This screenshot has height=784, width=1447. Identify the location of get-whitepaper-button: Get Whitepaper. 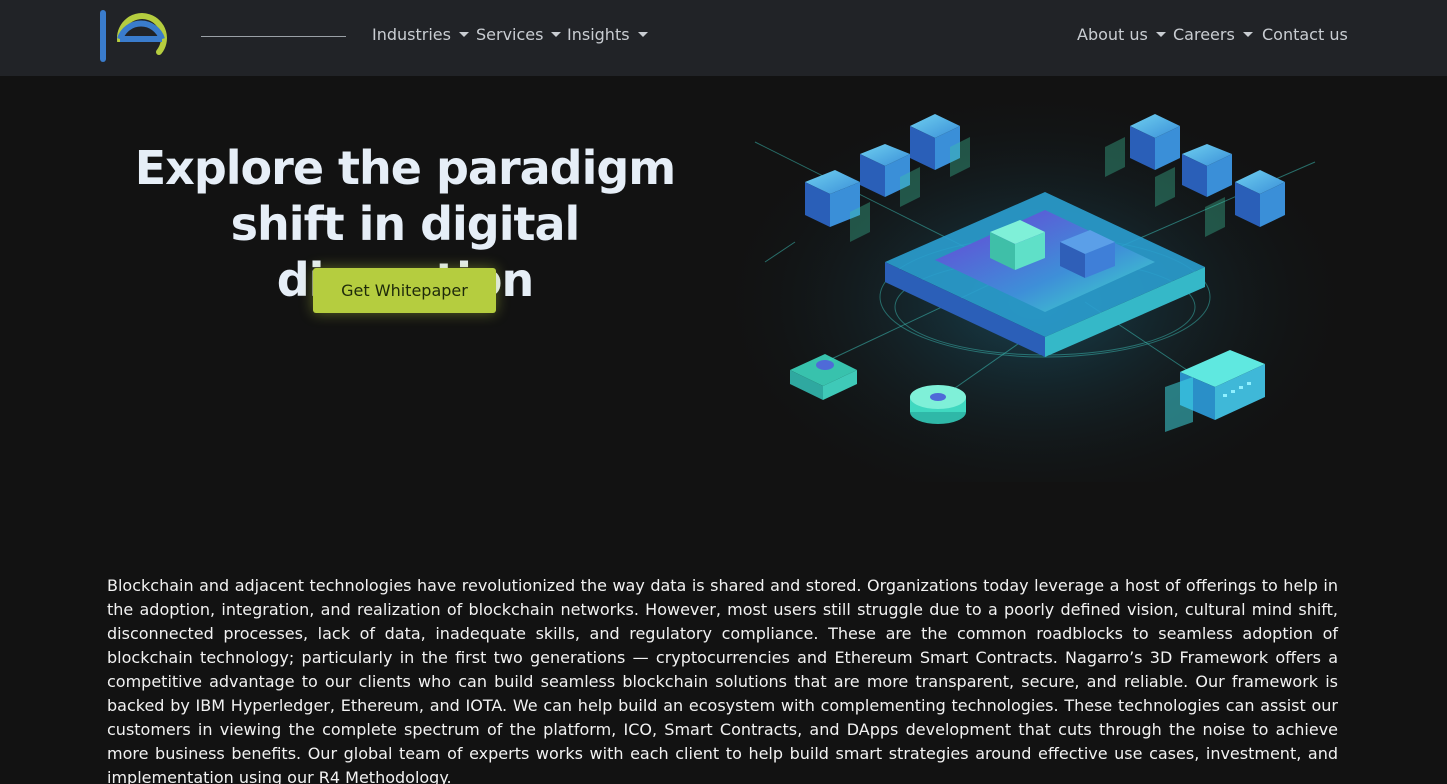
(404, 290).